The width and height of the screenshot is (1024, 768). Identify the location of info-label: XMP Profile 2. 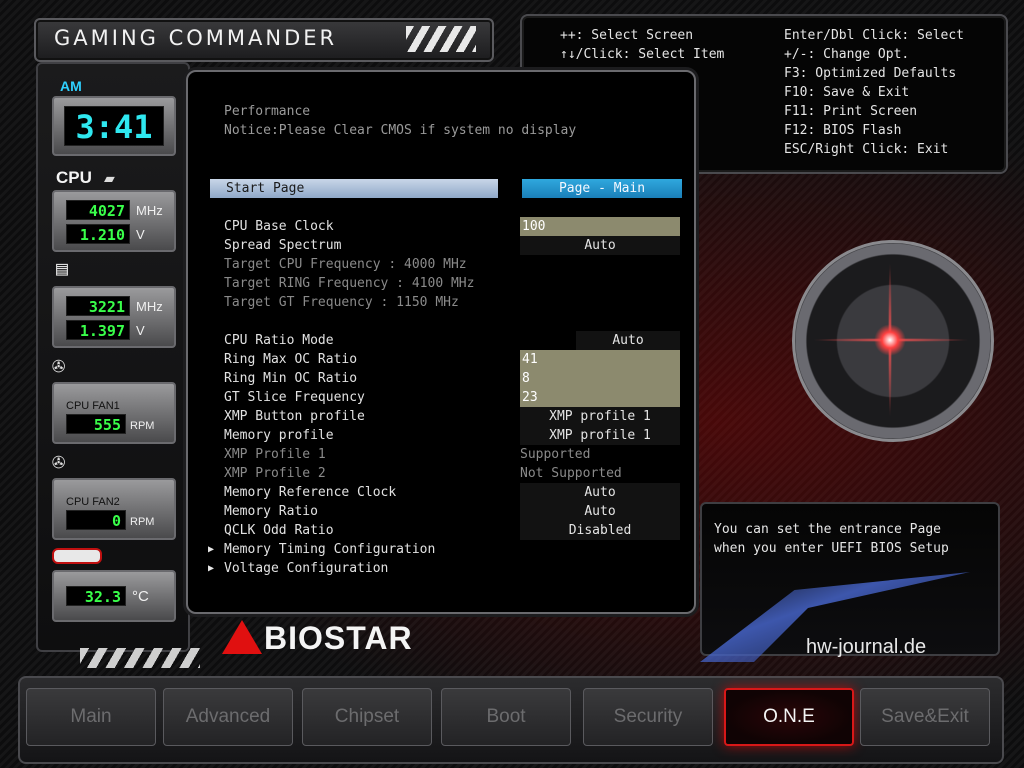
(275, 473).